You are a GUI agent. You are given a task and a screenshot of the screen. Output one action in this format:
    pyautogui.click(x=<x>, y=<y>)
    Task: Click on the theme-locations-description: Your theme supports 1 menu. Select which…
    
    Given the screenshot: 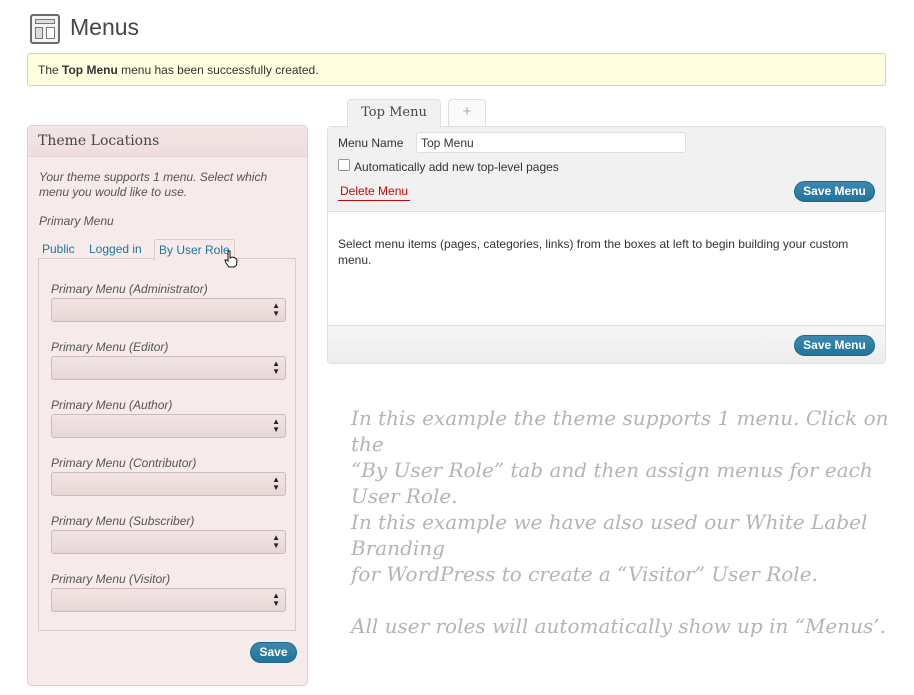 What is the action you would take?
    pyautogui.click(x=153, y=184)
    